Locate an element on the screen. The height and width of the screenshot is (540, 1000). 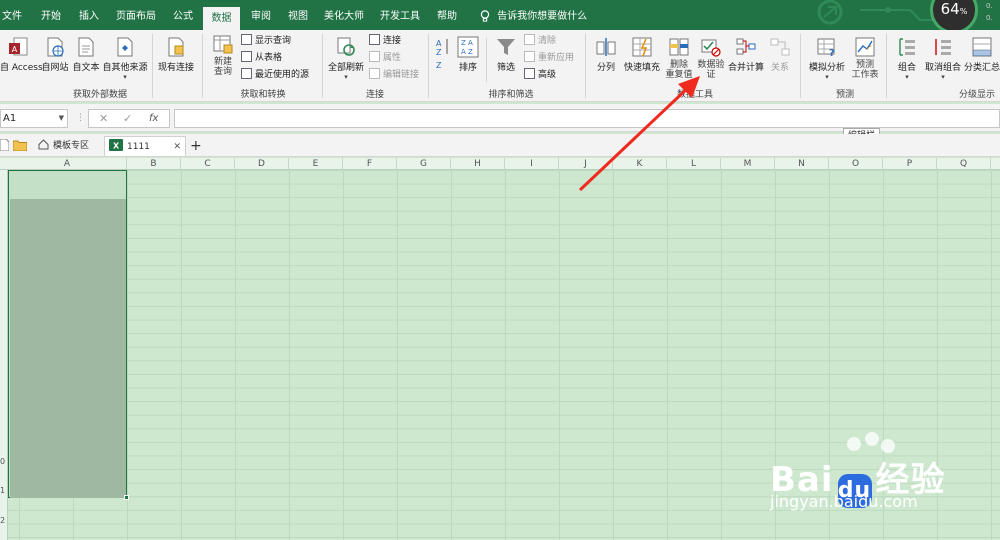
ungroup-button: 取消组合 ▾ is located at coordinates (943, 58).